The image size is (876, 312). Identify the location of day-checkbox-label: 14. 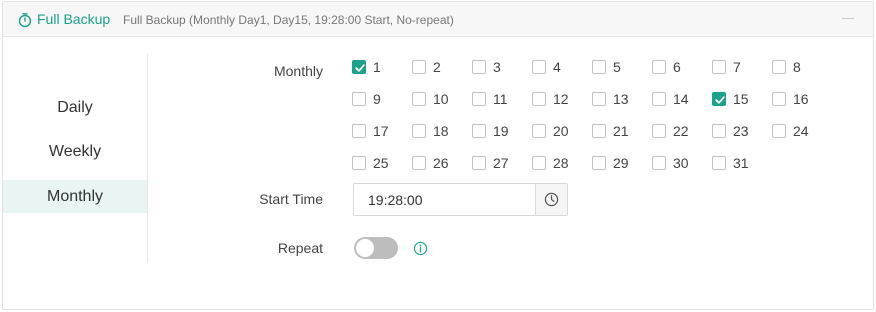
(681, 99).